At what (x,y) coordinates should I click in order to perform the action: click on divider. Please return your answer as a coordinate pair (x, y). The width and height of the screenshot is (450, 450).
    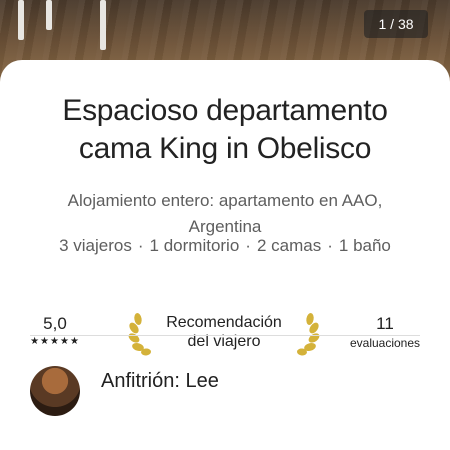
    Looking at the image, I should click on (225, 335).